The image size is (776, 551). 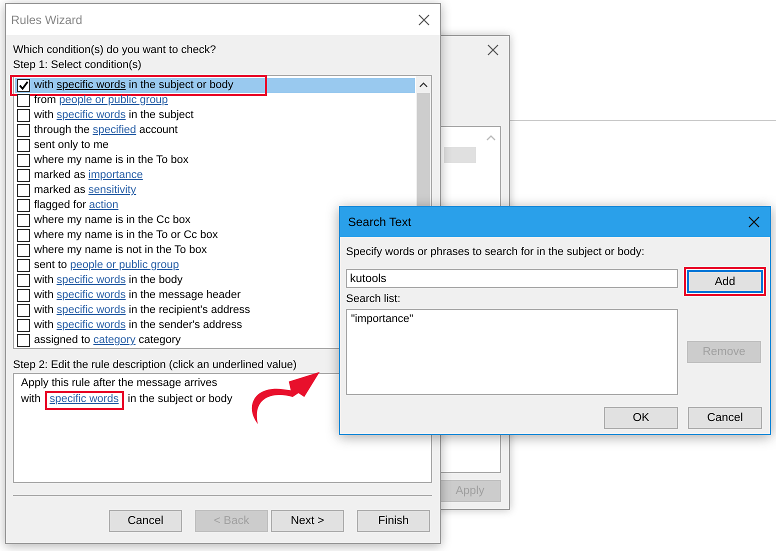 I want to click on condition-text: with specific words in the body, so click(x=108, y=280).